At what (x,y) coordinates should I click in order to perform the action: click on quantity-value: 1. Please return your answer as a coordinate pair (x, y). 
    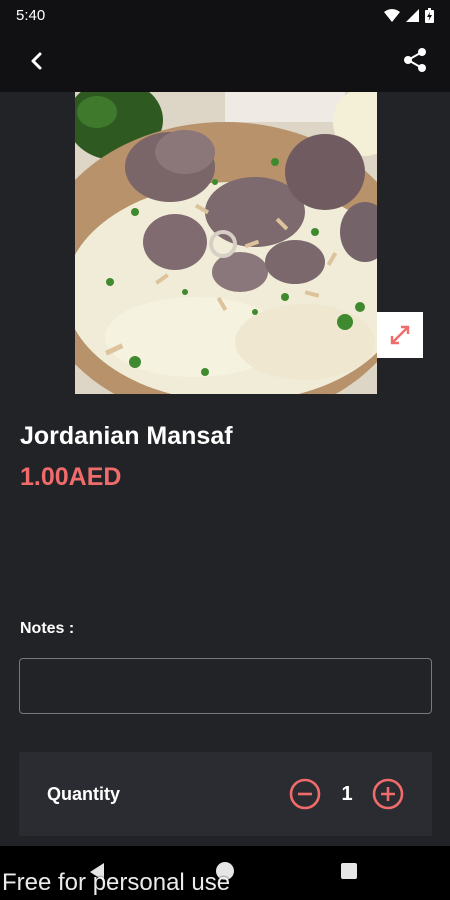
    Looking at the image, I should click on (347, 794).